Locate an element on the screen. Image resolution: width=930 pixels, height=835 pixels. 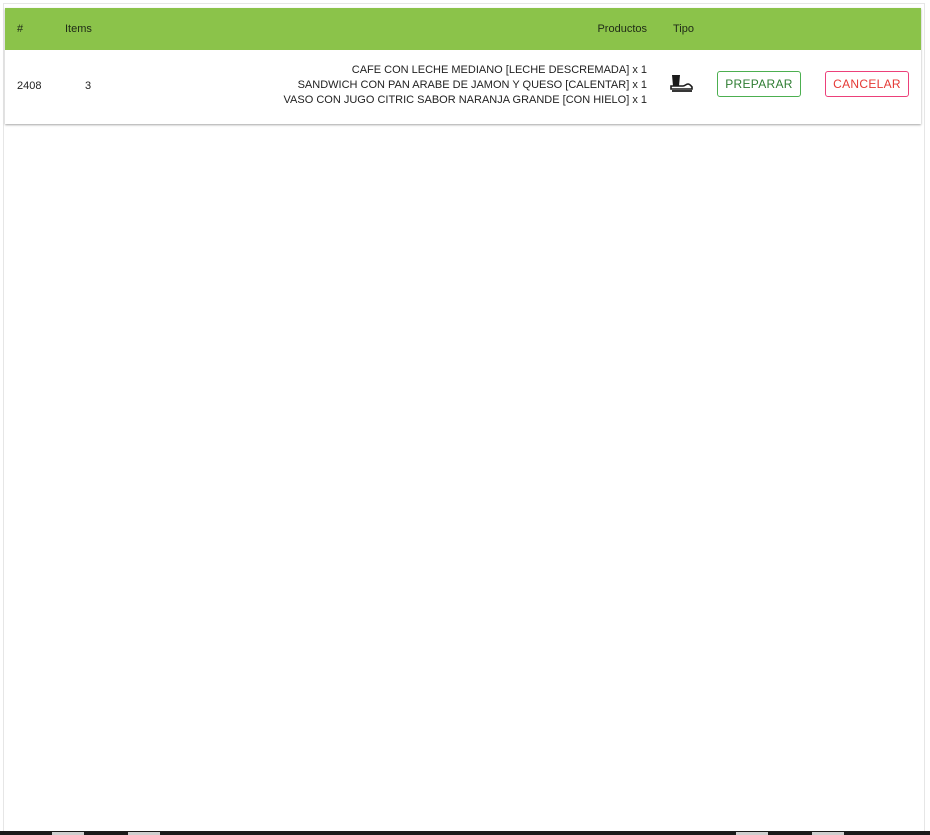
window-bottom-edge is located at coordinates (465, 833).